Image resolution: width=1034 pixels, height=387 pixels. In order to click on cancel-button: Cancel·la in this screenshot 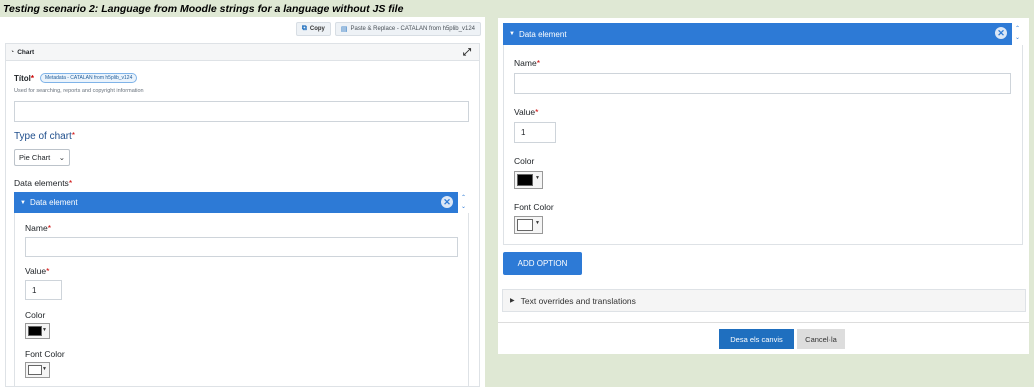, I will do `click(821, 339)`.